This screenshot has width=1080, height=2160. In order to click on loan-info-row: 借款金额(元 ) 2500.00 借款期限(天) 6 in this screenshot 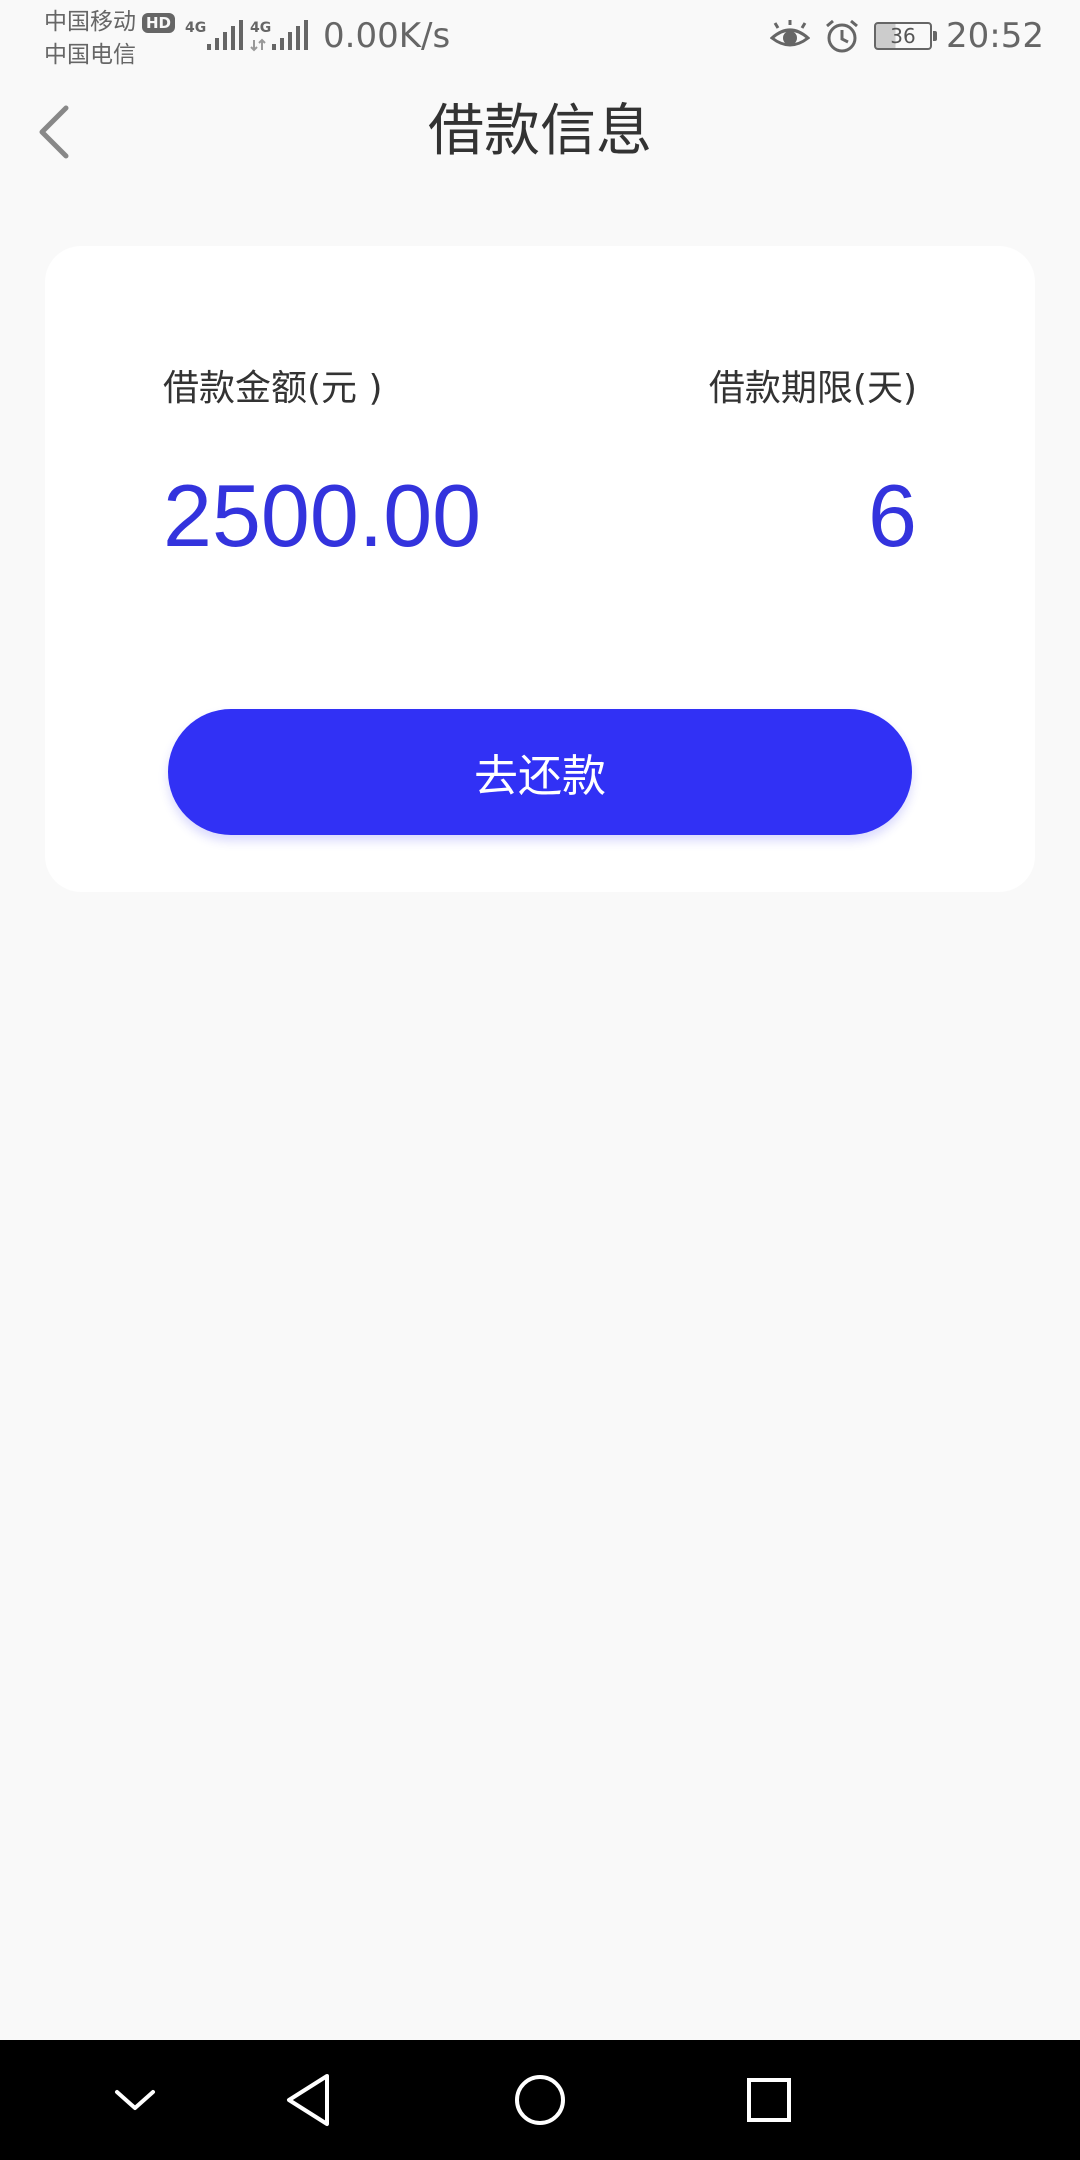, I will do `click(540, 465)`.